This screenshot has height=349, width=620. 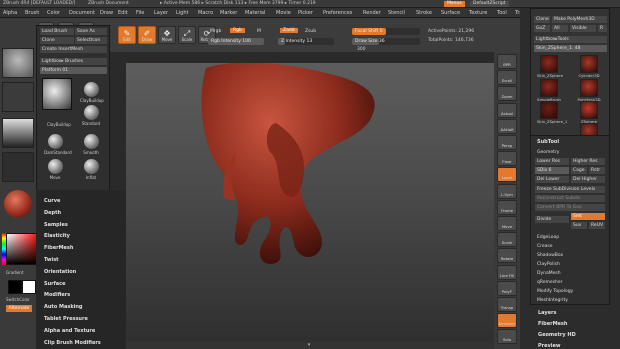 What do you see at coordinates (507, 256) in the screenshot?
I see `nav-rotate-button: Rotate` at bounding box center [507, 256].